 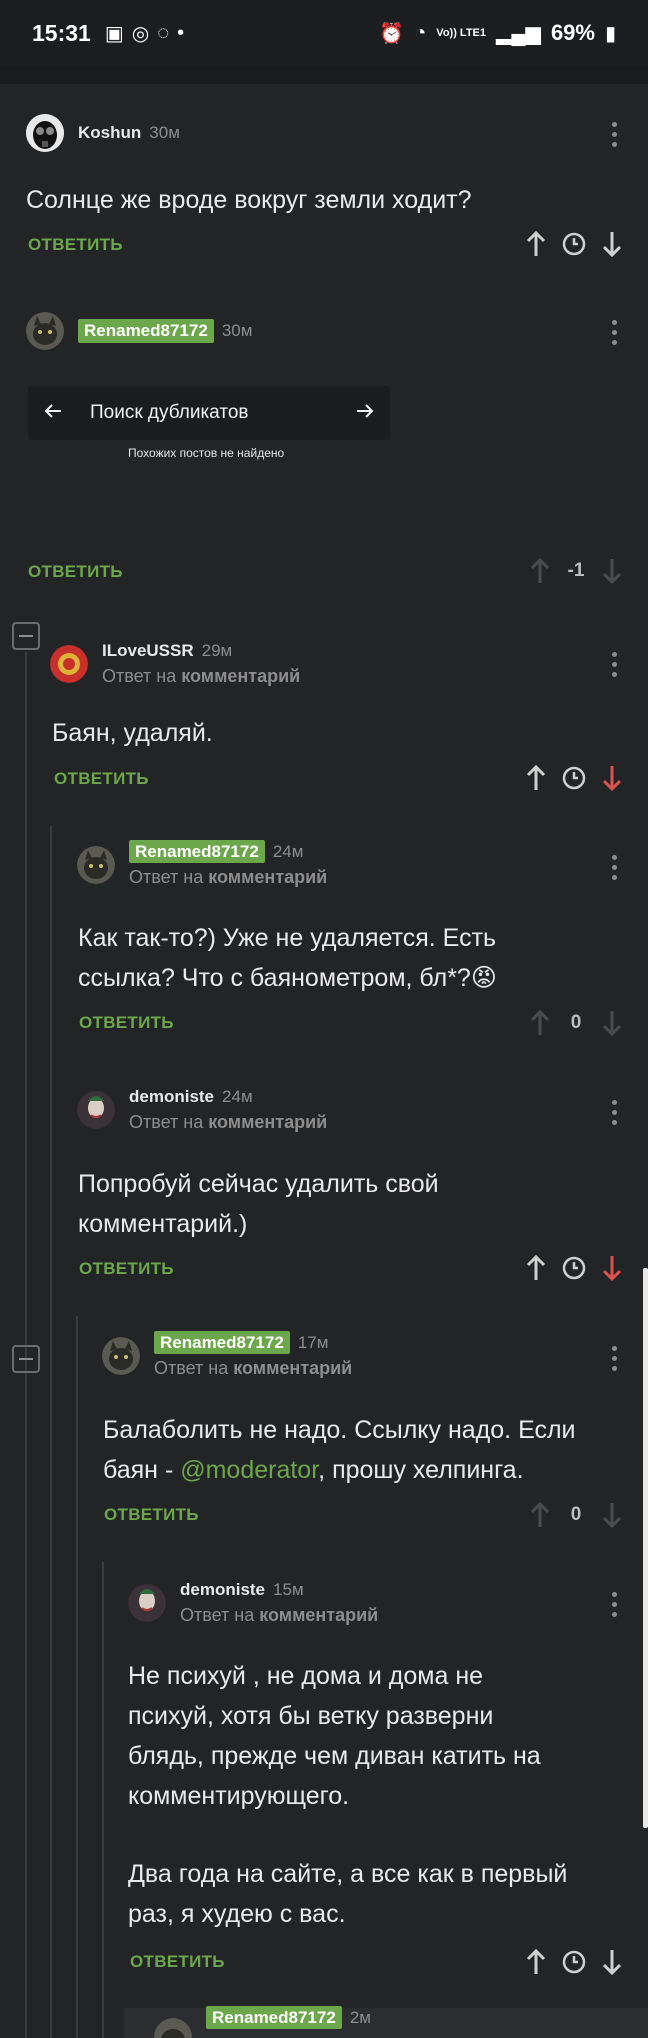 I want to click on comment-time: 29м, so click(x=217, y=650).